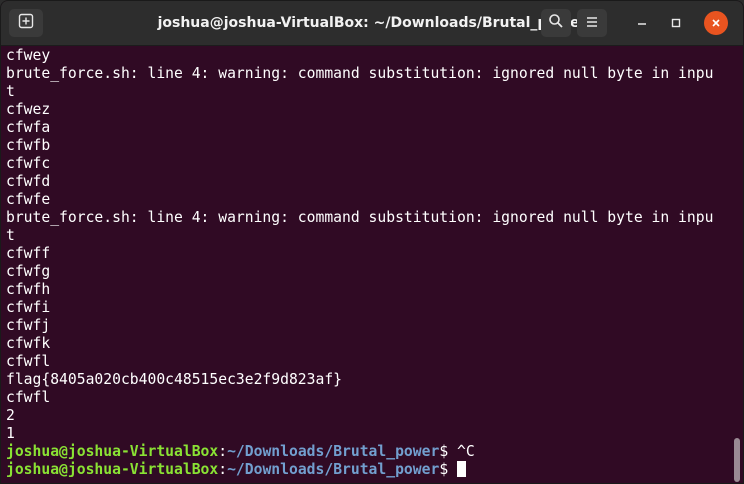 The height and width of the screenshot is (484, 744). What do you see at coordinates (466, 451) in the screenshot?
I see `prompt-command: ^C` at bounding box center [466, 451].